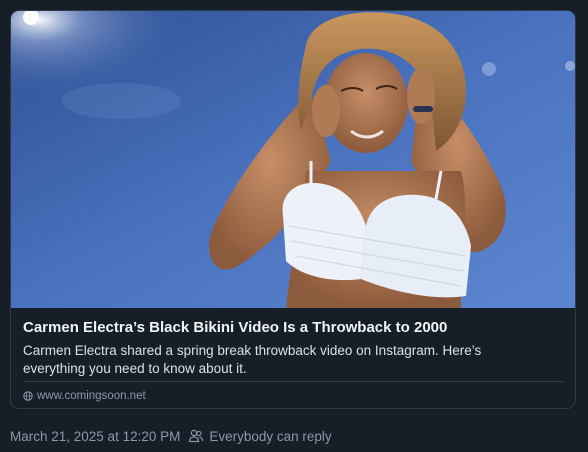 This screenshot has height=452, width=588. I want to click on link-preview-domain: www.comingsoon.net, so click(84, 396).